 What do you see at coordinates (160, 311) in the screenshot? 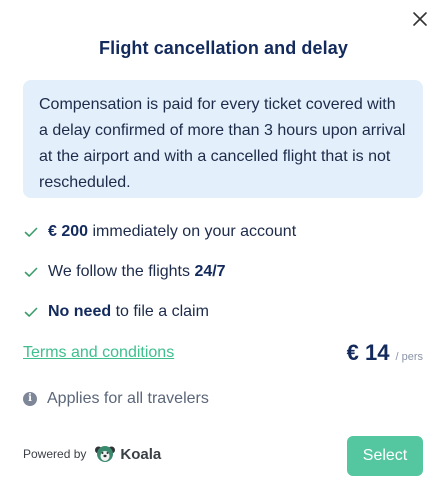
I see `feature-text: to file a claim` at bounding box center [160, 311].